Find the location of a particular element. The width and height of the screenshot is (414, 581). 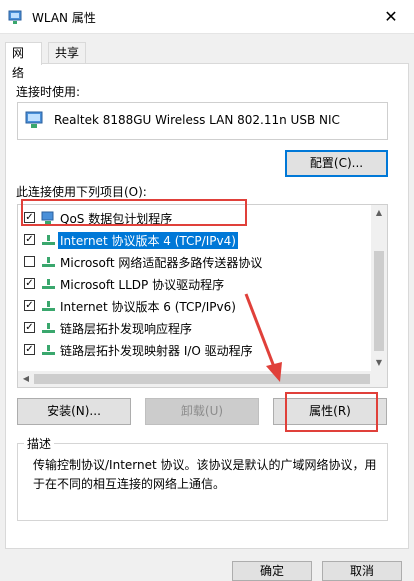

annotation-arrow-icon is located at coordinates (263, 337).